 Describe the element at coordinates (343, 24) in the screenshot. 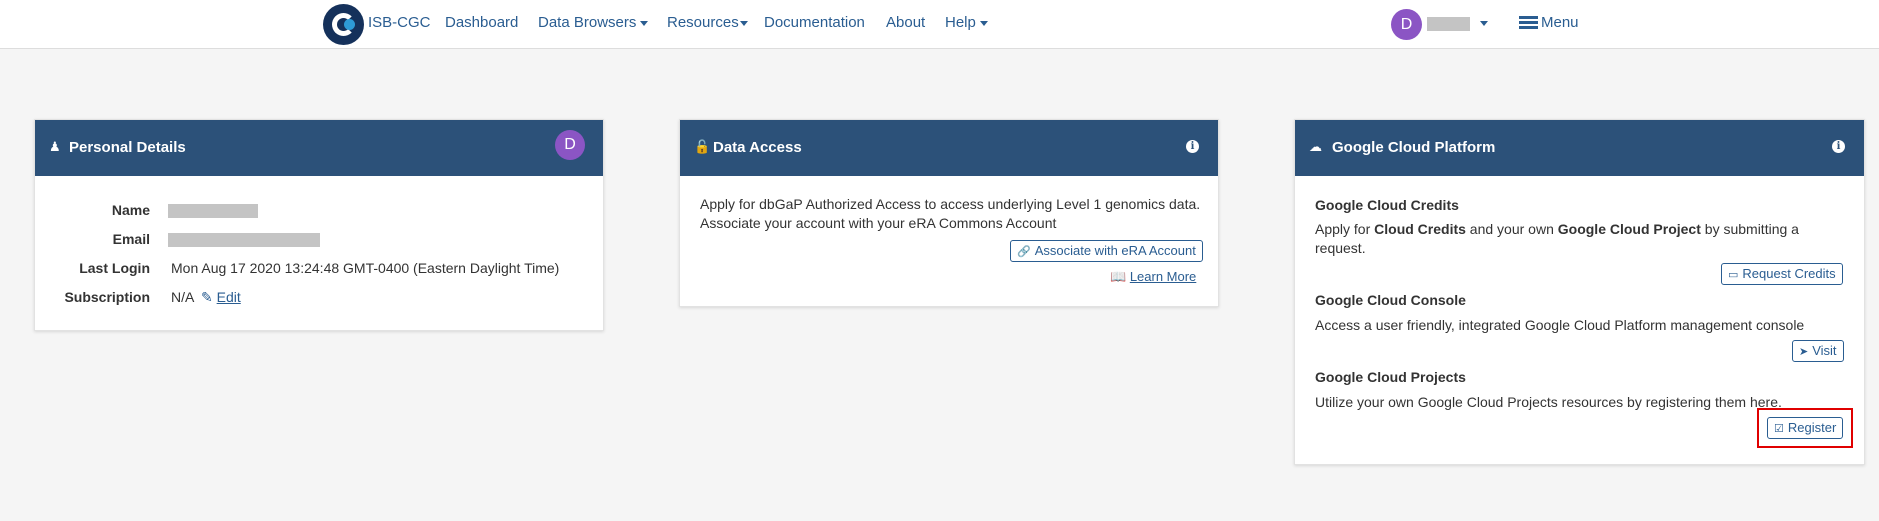

I see `isb-cgc-logo` at that location.